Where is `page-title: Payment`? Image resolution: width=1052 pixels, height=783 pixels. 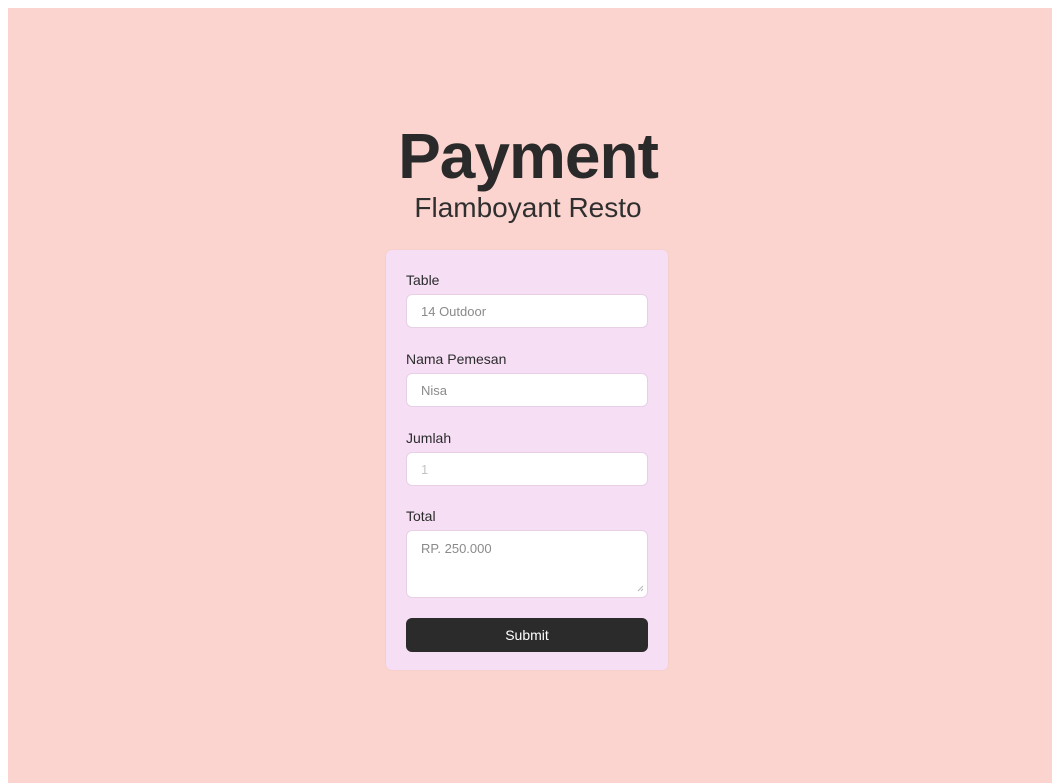
page-title: Payment is located at coordinates (528, 156).